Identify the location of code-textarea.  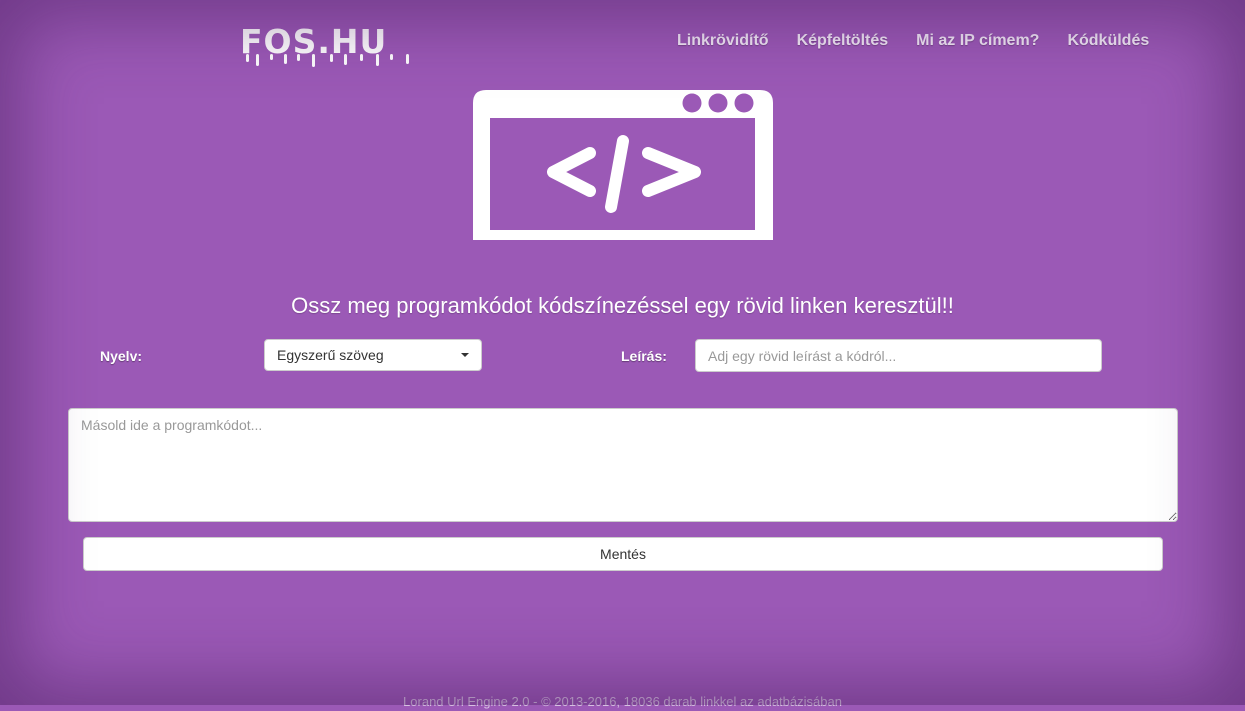
(623, 465).